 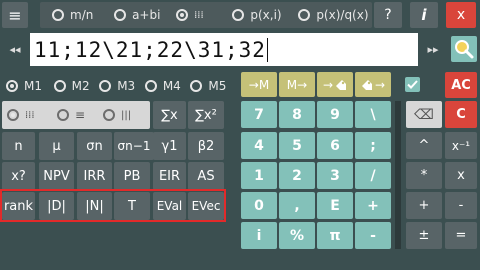 I want to click on mode-tabs: m/n a+bi ⁞⁞⁞ p(x,i) p(x)/q(x), so click(x=206, y=15).